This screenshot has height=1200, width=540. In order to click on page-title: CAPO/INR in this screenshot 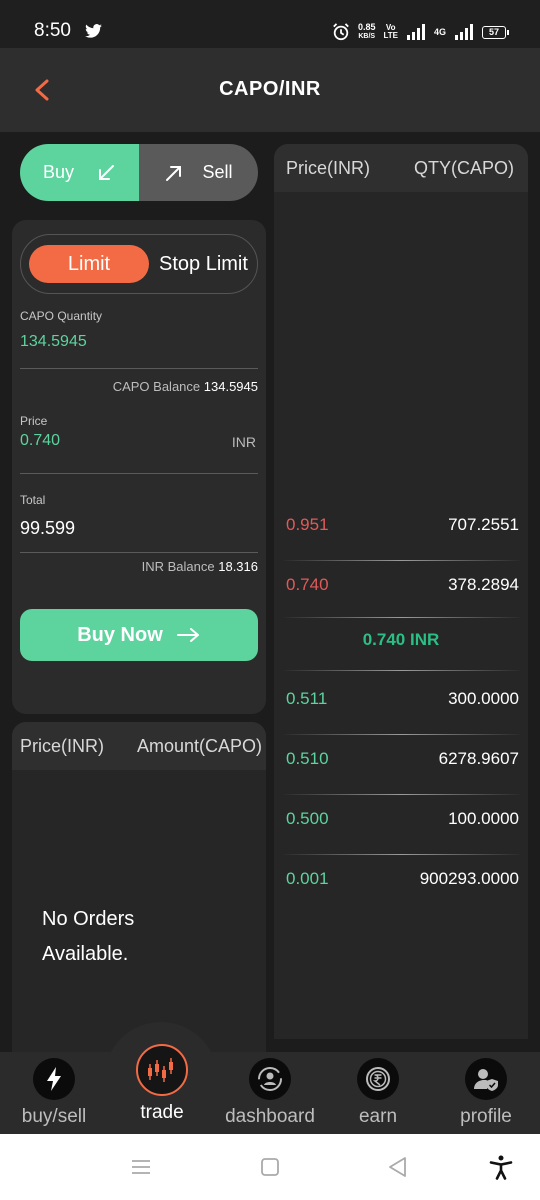, I will do `click(270, 89)`.